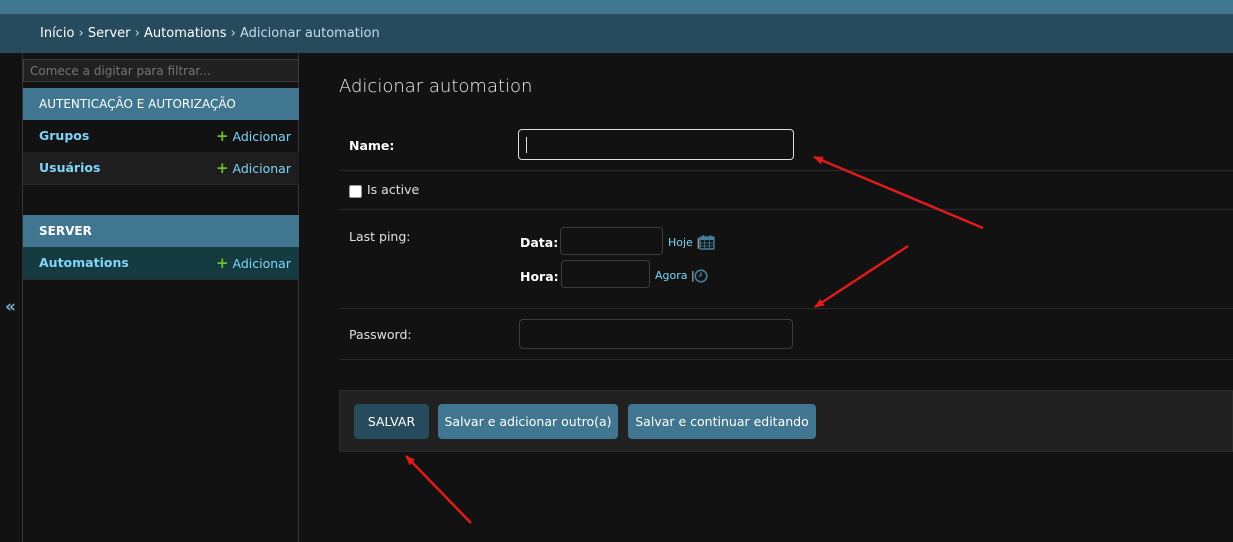 The width and height of the screenshot is (1233, 542). I want to click on sidebar-item-label: Automations, so click(84, 263).